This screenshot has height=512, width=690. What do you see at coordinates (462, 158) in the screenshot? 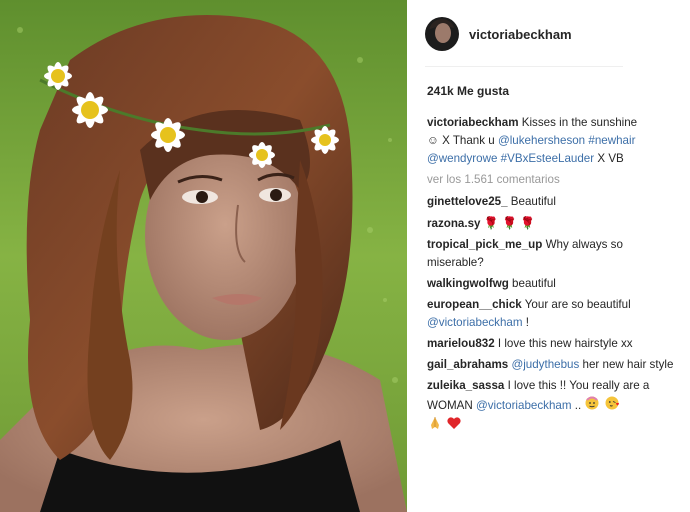
I see `caption-mention: @wendyrowe` at bounding box center [462, 158].